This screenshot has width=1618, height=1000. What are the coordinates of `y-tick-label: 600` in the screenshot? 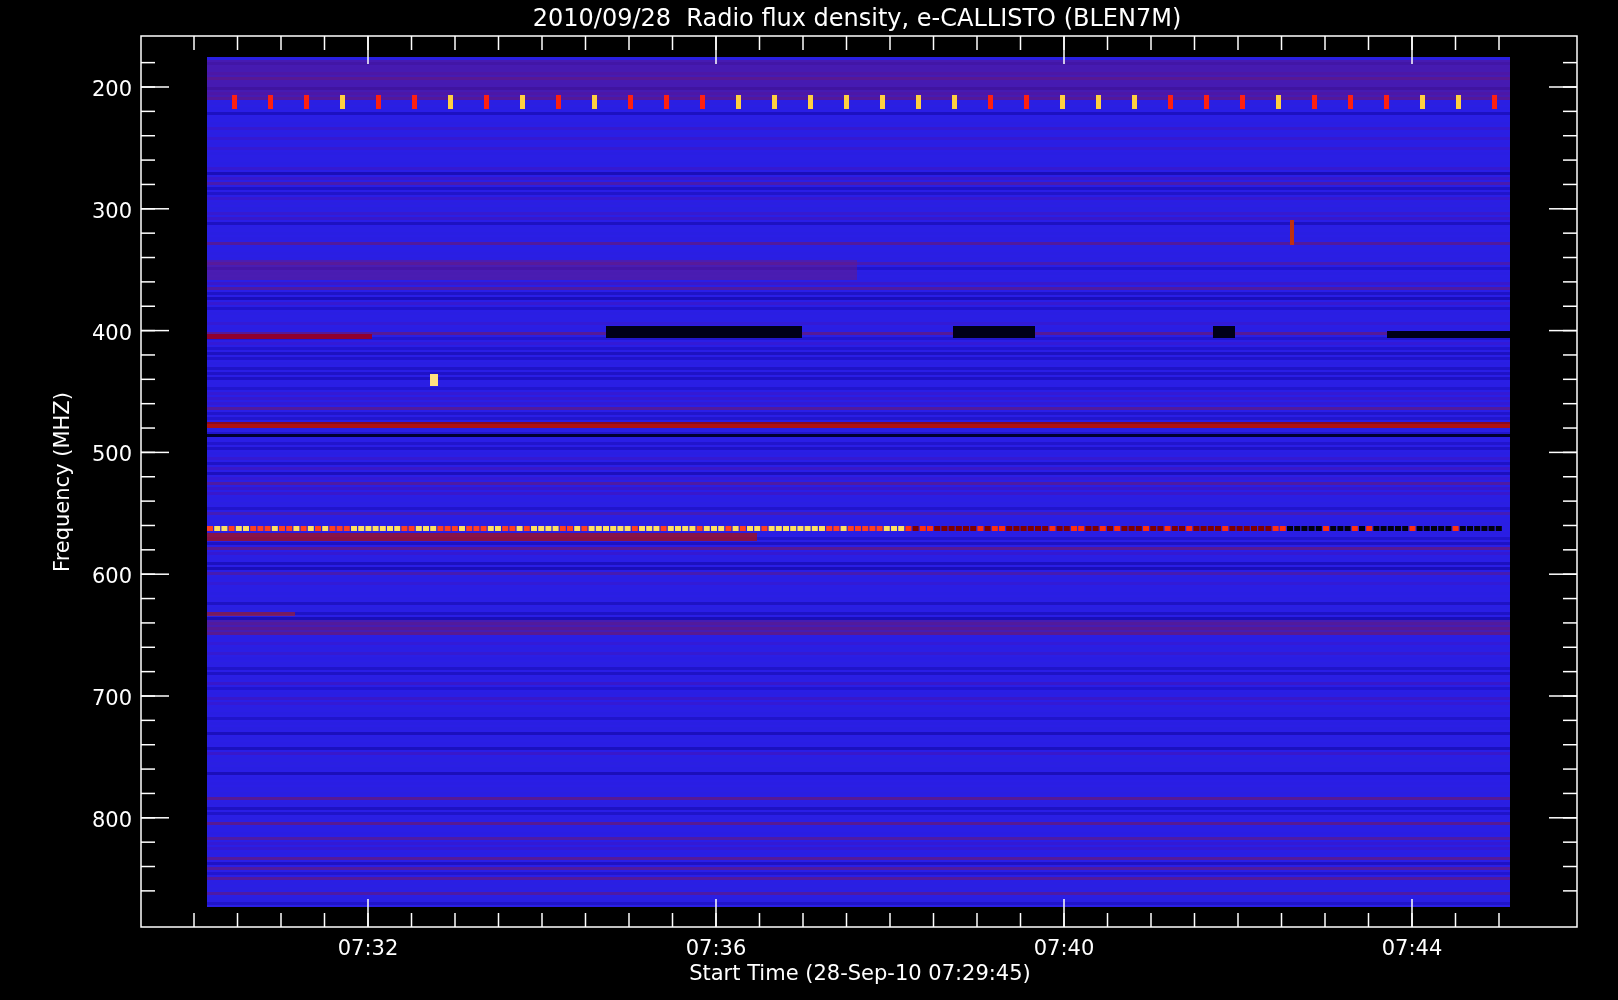 It's located at (111, 576).